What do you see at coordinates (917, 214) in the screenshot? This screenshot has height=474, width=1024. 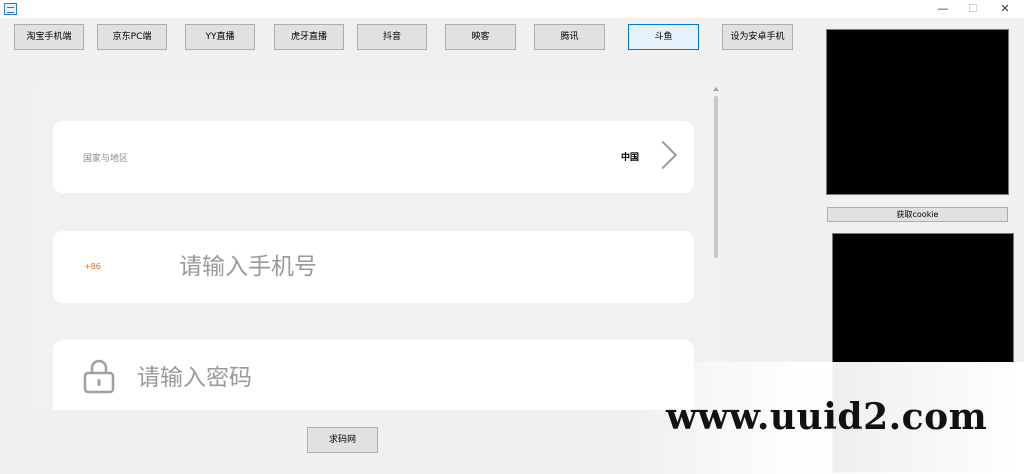 I see `get-cookie-button: 获取cookie` at bounding box center [917, 214].